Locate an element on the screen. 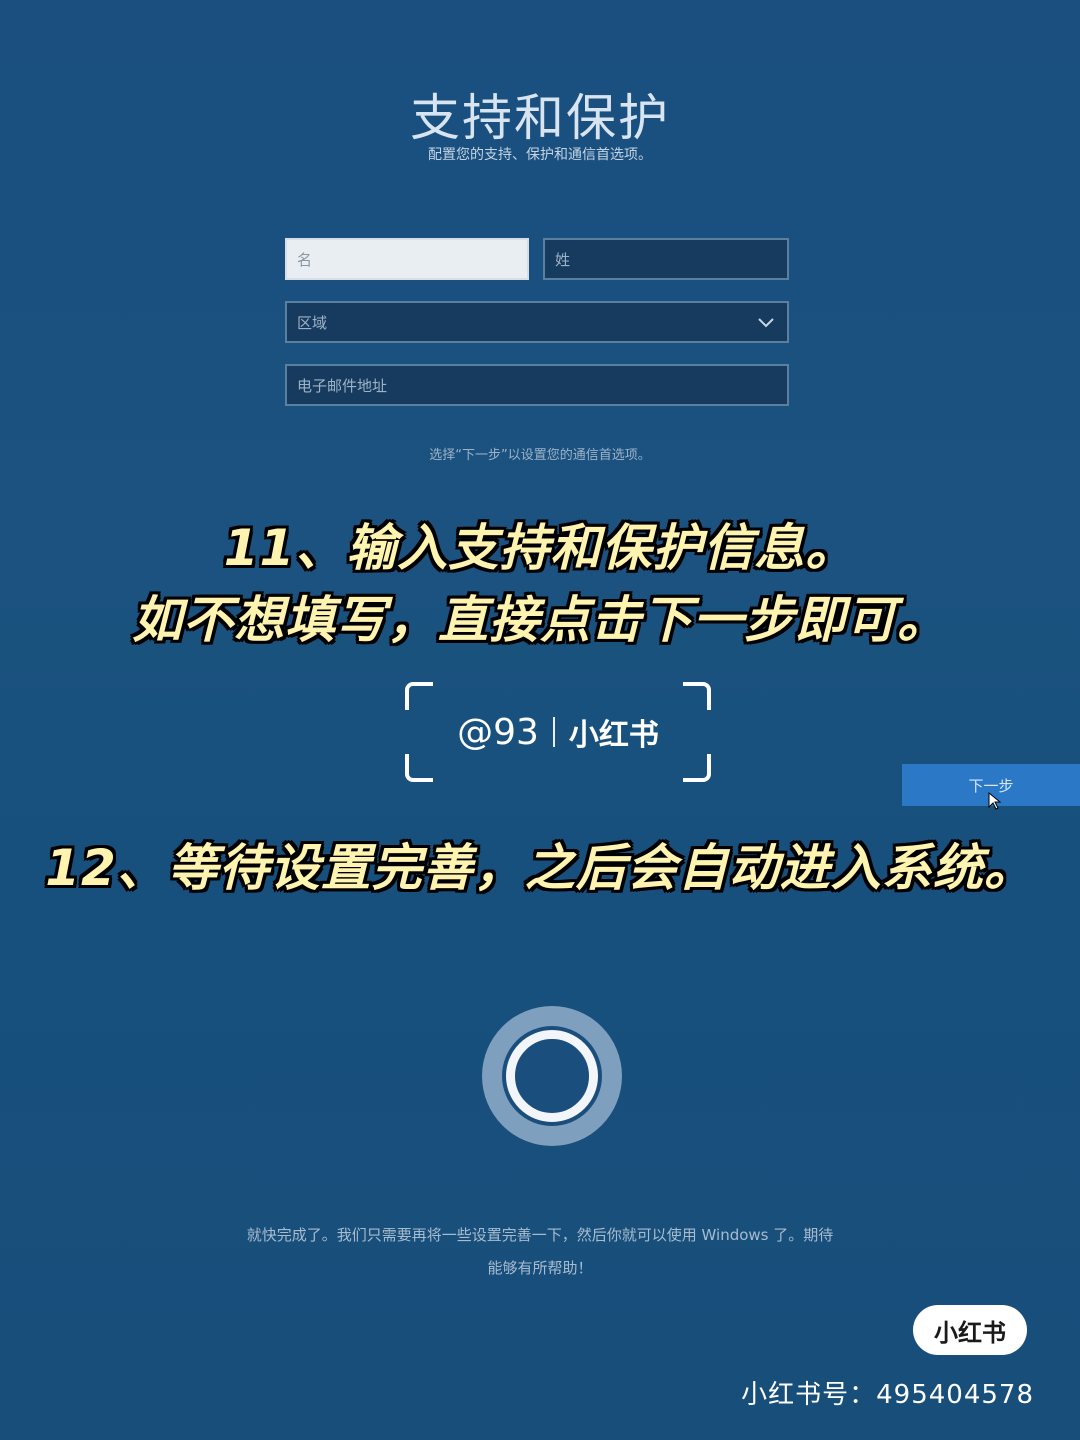 The height and width of the screenshot is (1440, 1080). region-select: 区域 is located at coordinates (537, 322).